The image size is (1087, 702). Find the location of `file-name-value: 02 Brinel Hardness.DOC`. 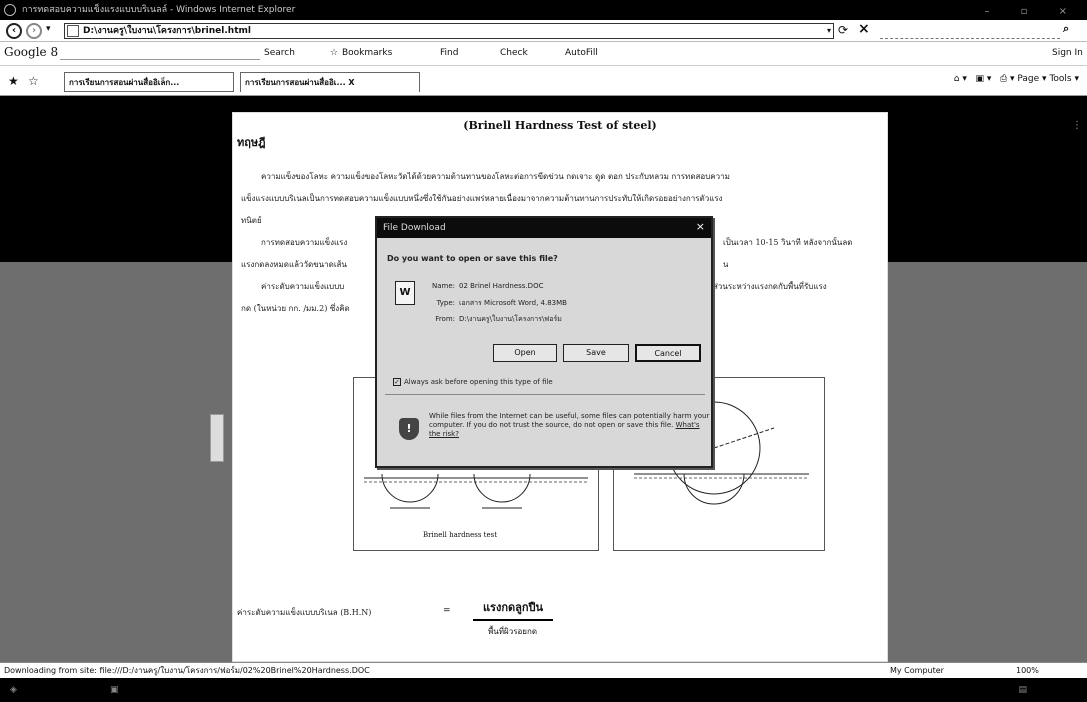

file-name-value: 02 Brinel Hardness.DOC is located at coordinates (501, 286).